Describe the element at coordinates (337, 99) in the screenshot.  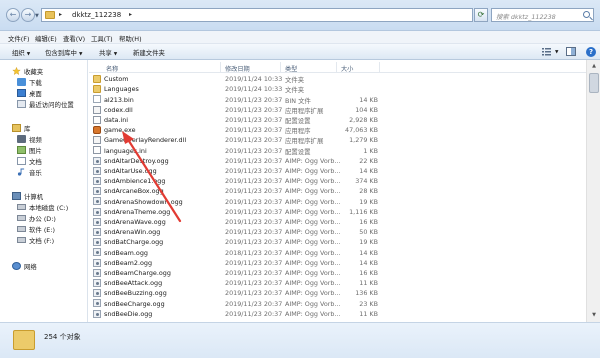
I see `file-row: al213.bin 2019/11/23 20:37 BIN 文件 14 KB` at that location.